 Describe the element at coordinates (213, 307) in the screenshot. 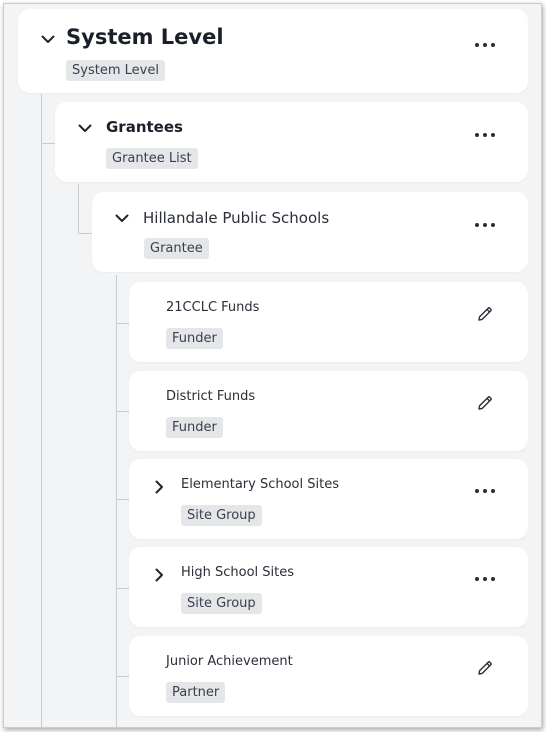

I see `node-title: 21CCLC Funds` at that location.